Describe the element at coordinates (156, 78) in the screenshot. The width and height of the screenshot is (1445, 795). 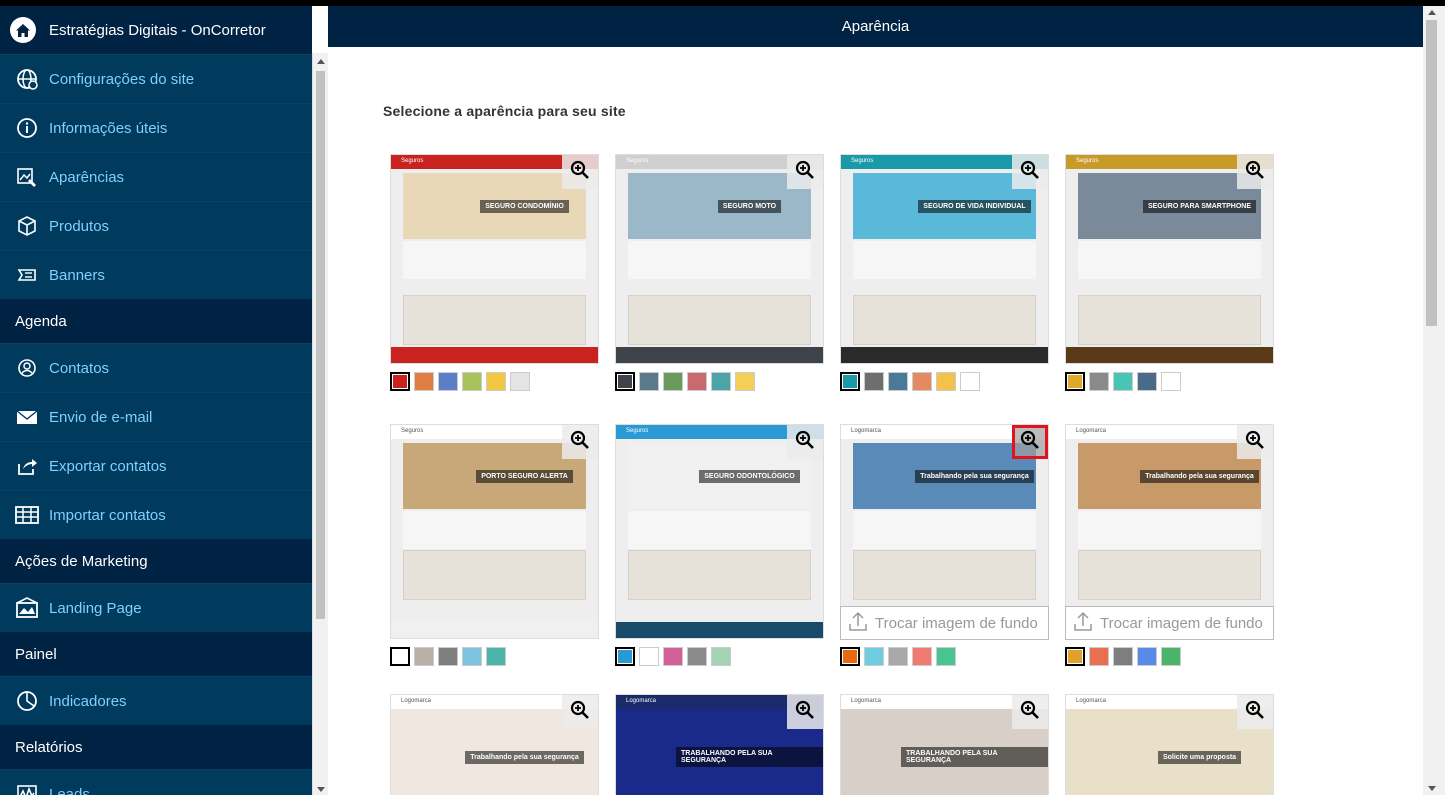
I see `sidebar-item-configuracoes: Configurações do site` at that location.